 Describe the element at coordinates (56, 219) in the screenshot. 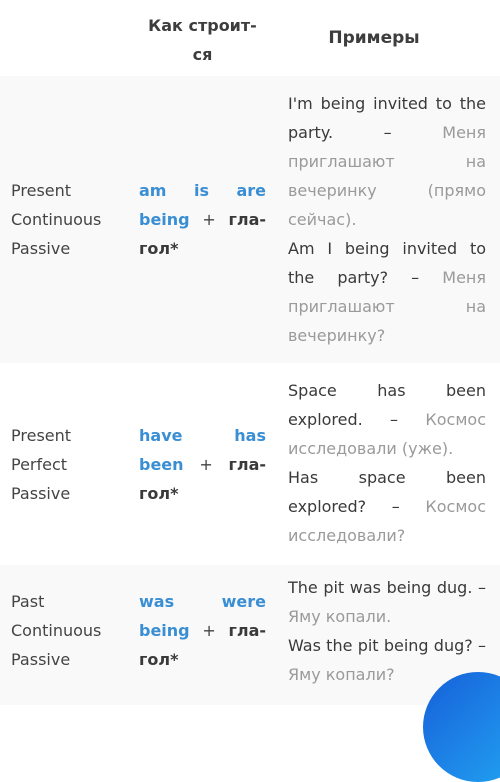

I see `tense-name: Present Continuous Passive` at that location.